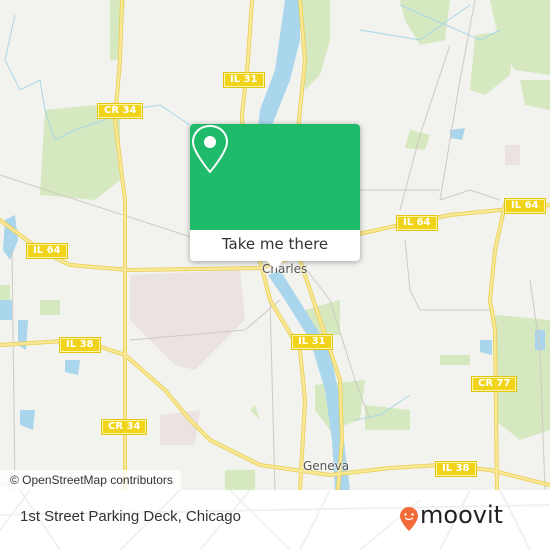 The height and width of the screenshot is (550, 550). Describe the element at coordinates (210, 149) in the screenshot. I see `map-pin-icon` at that location.